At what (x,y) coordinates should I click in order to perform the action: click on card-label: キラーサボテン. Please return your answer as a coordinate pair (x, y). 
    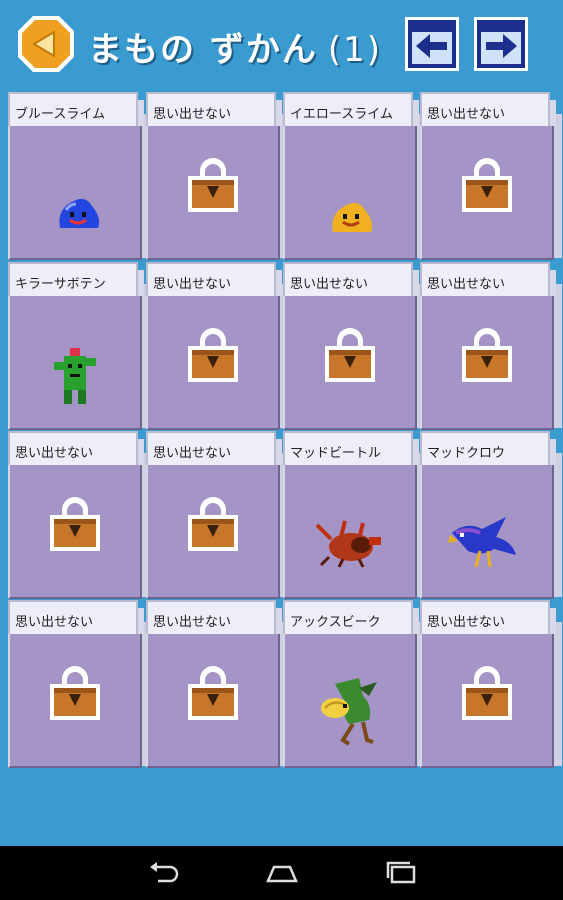
    Looking at the image, I should click on (60, 284).